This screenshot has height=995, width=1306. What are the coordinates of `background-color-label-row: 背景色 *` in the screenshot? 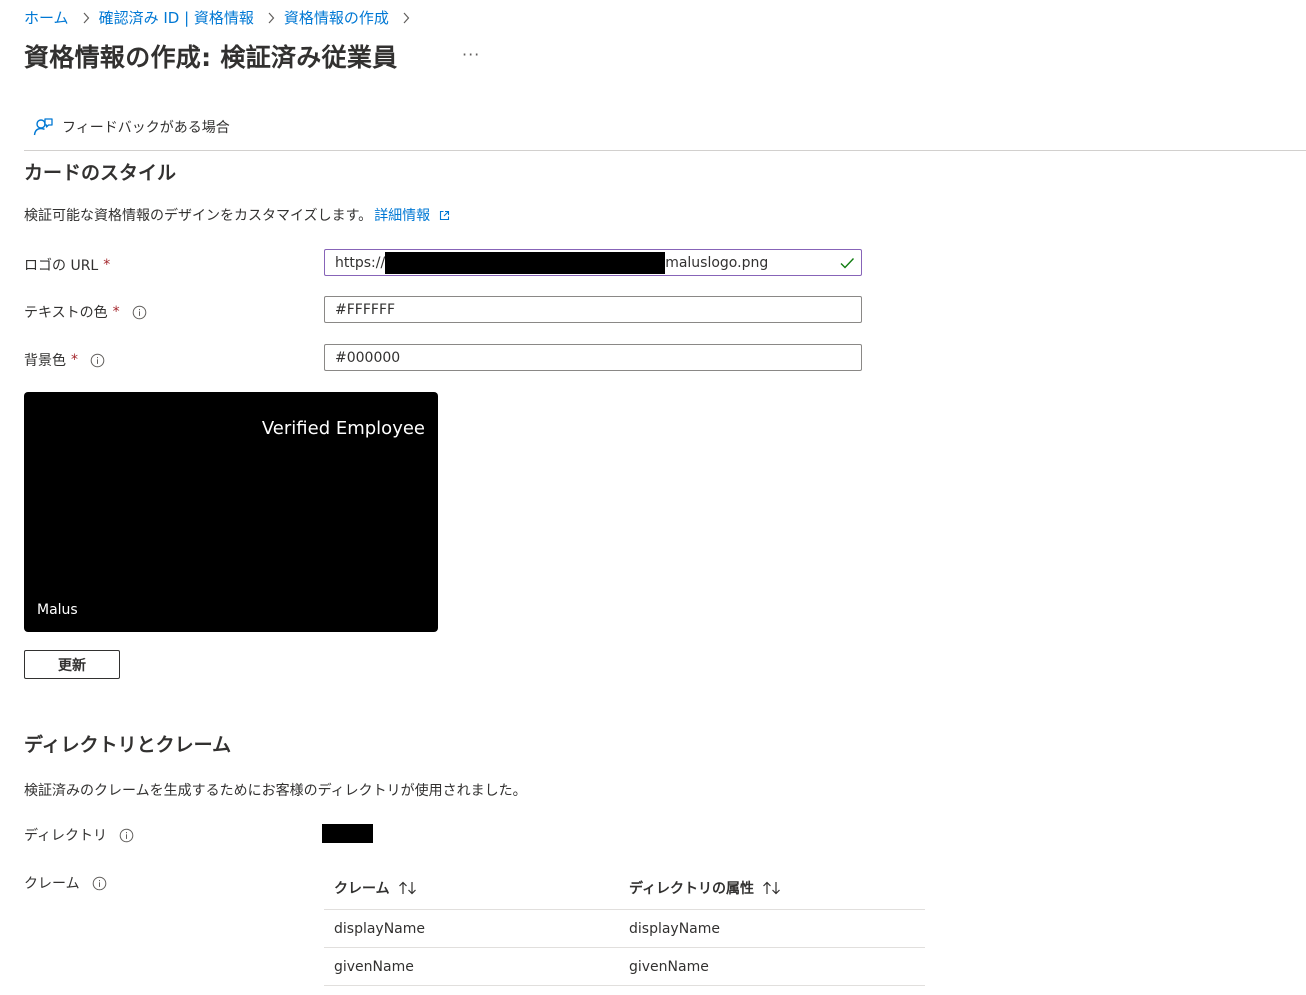 It's located at (64, 360).